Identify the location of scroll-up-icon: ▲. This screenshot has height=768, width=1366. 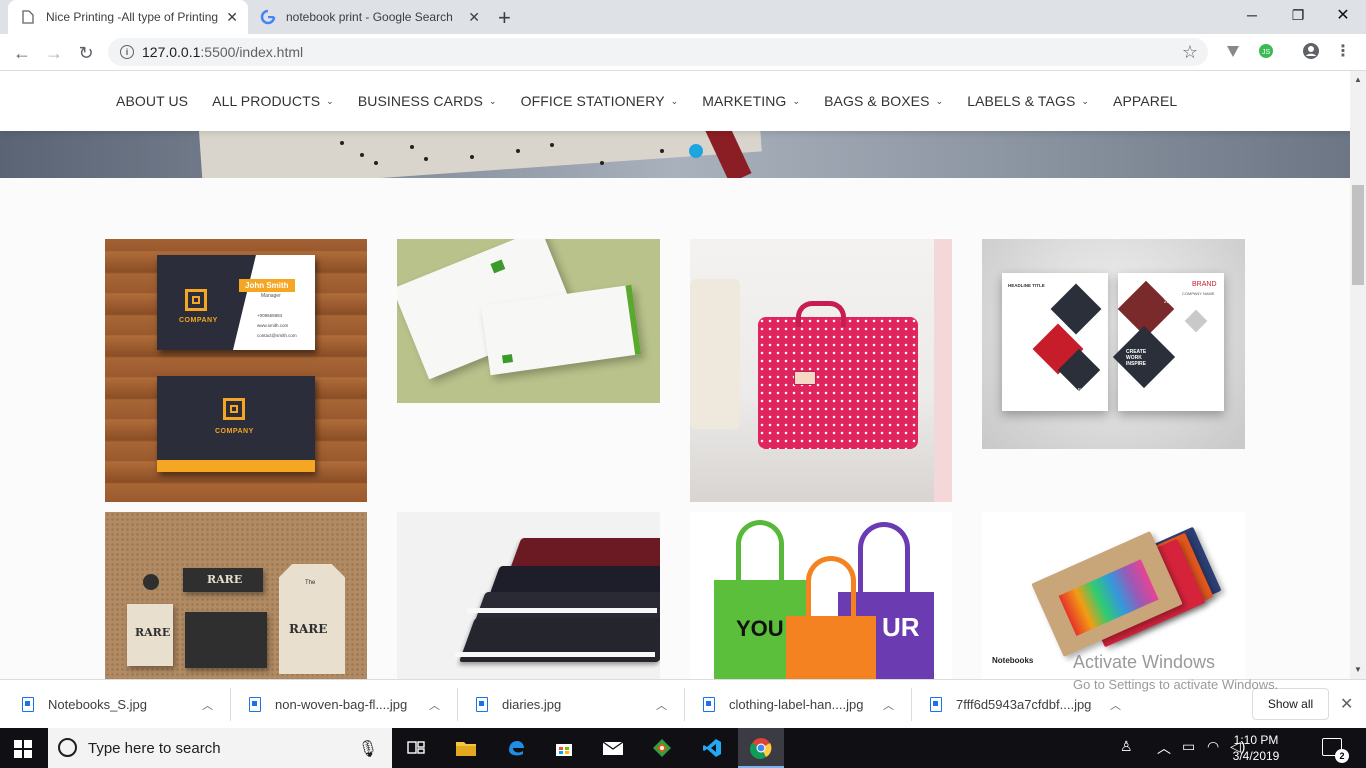
(1358, 79).